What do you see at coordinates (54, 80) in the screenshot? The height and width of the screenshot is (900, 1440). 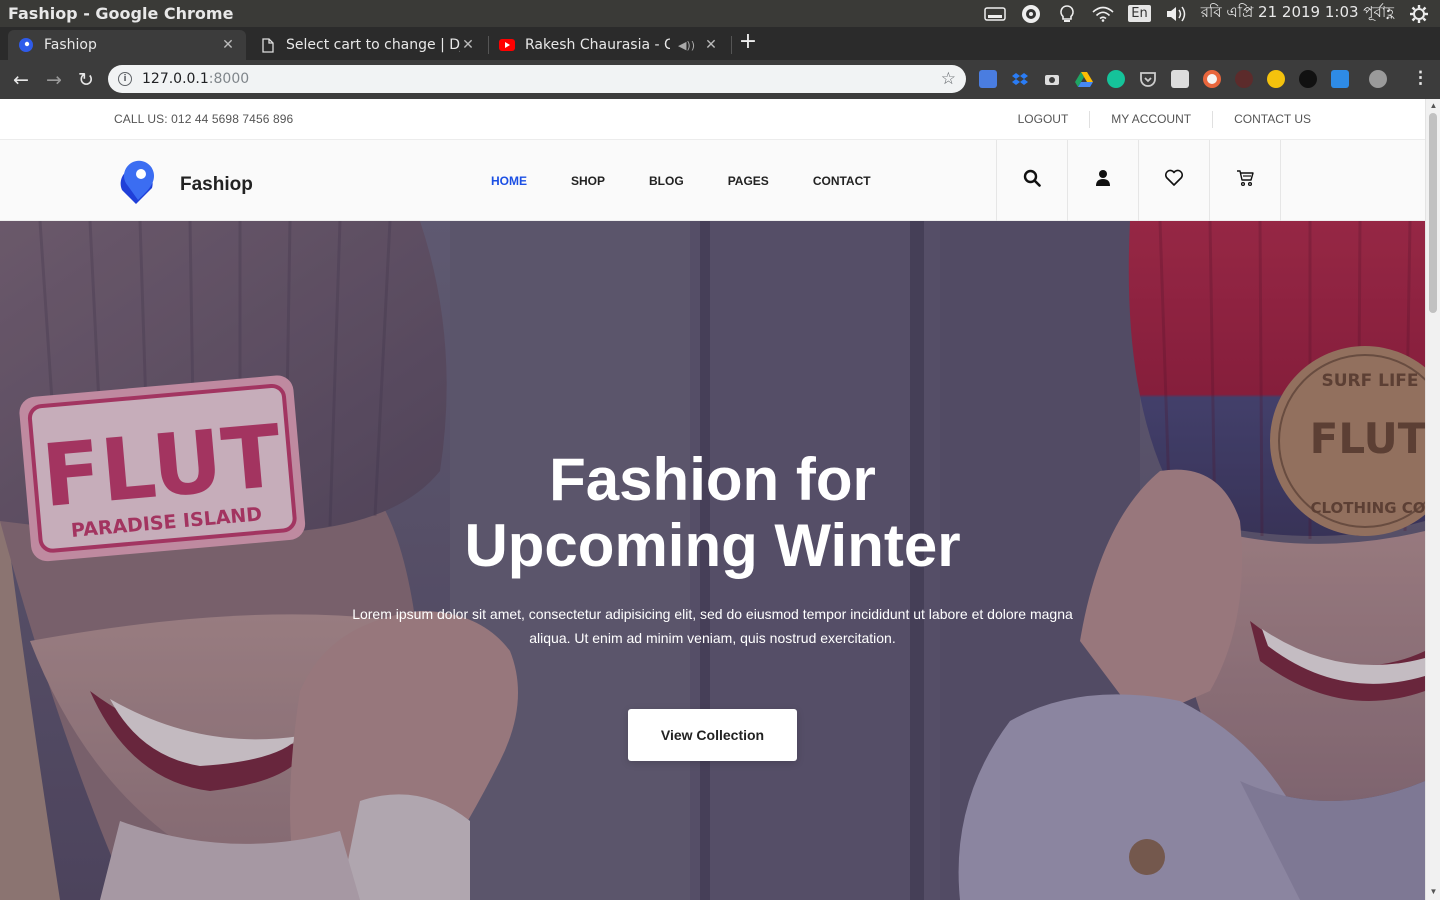 I see `forward-button: →` at bounding box center [54, 80].